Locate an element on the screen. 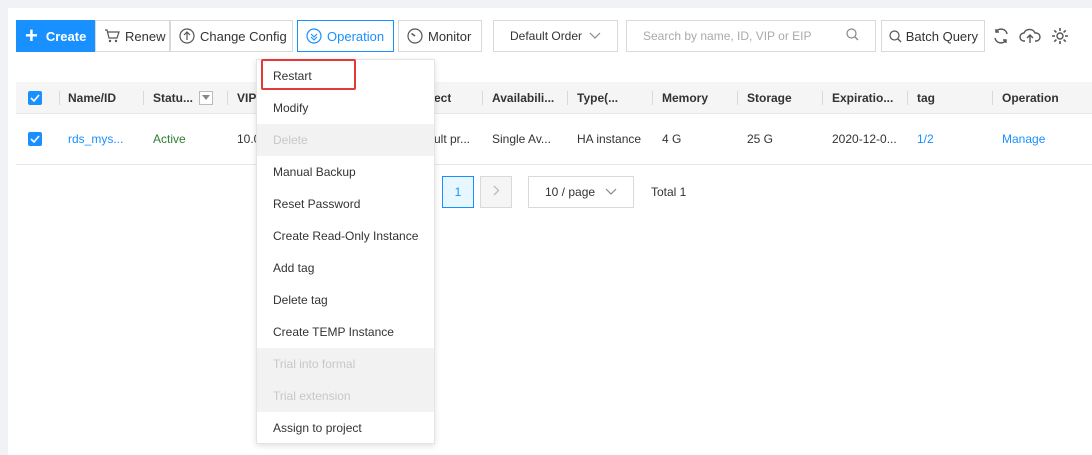 This screenshot has height=455, width=1092. memory-value: 4 G is located at coordinates (672, 139).